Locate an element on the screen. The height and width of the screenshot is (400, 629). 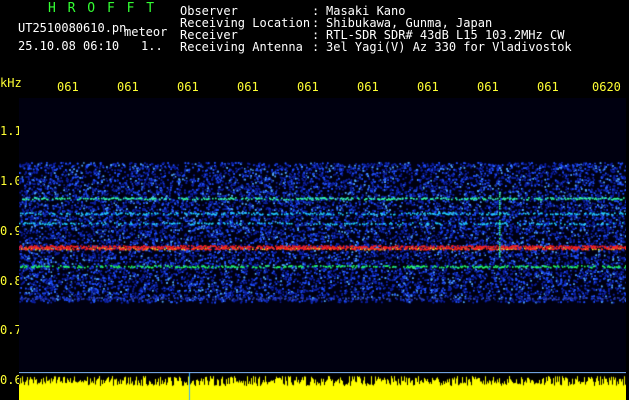
datetime: 25.10.08 06:10 is located at coordinates (69, 46).